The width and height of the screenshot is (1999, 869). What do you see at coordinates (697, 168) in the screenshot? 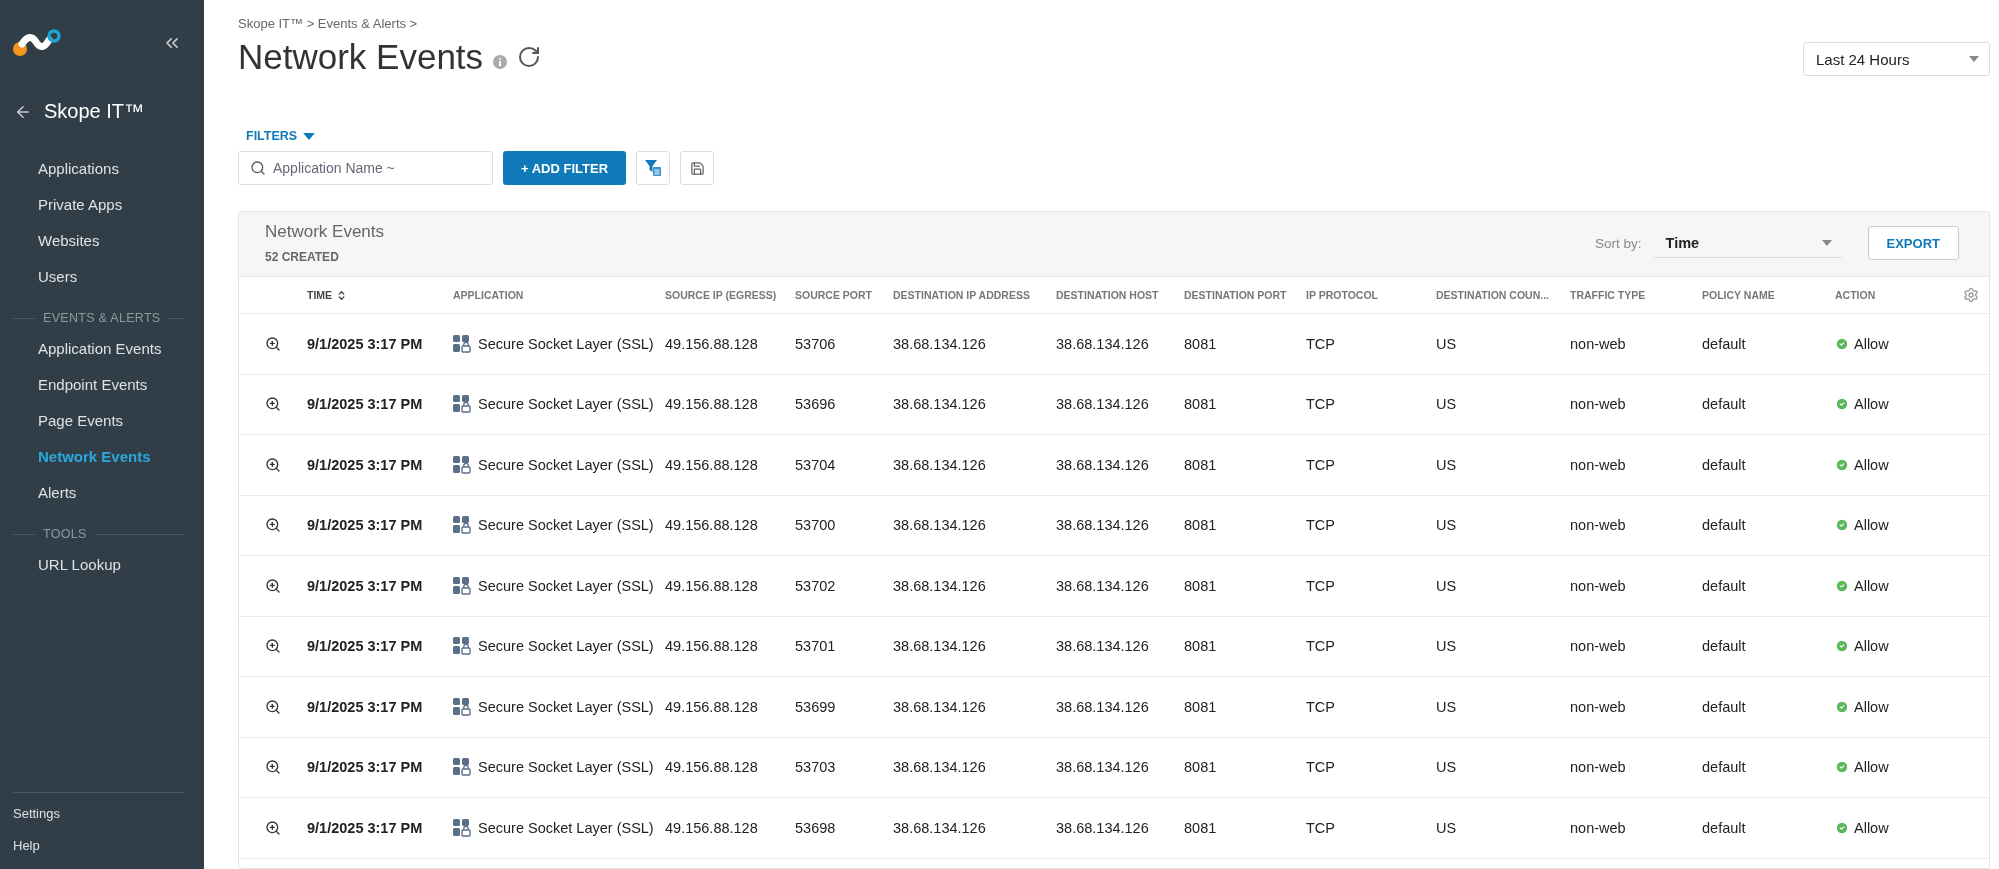
I see `save-button` at bounding box center [697, 168].